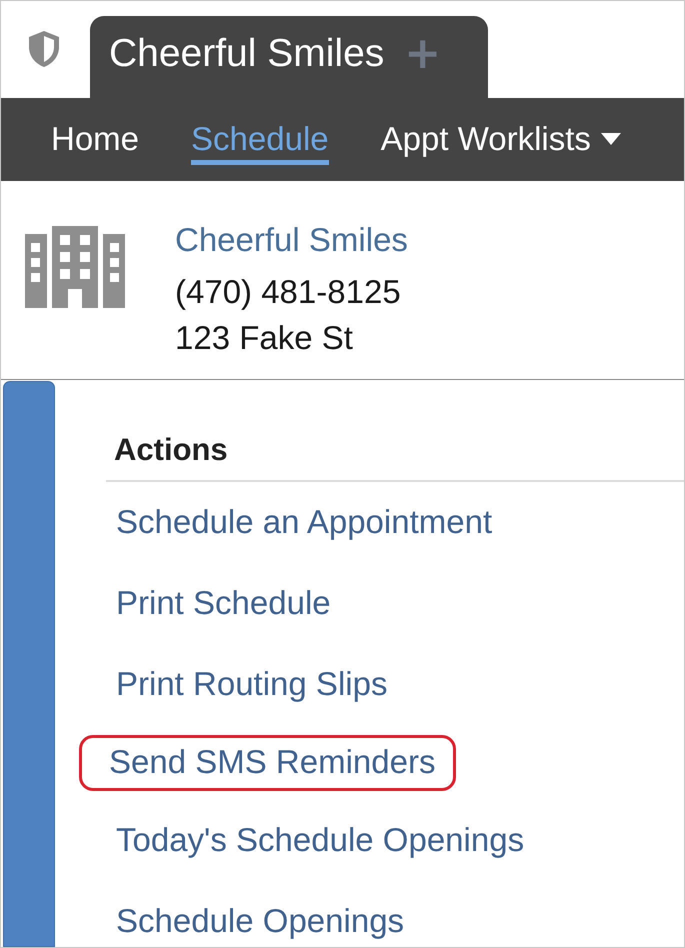 The width and height of the screenshot is (685, 948). Describe the element at coordinates (260, 139) in the screenshot. I see `nav-tab: Schedule` at that location.